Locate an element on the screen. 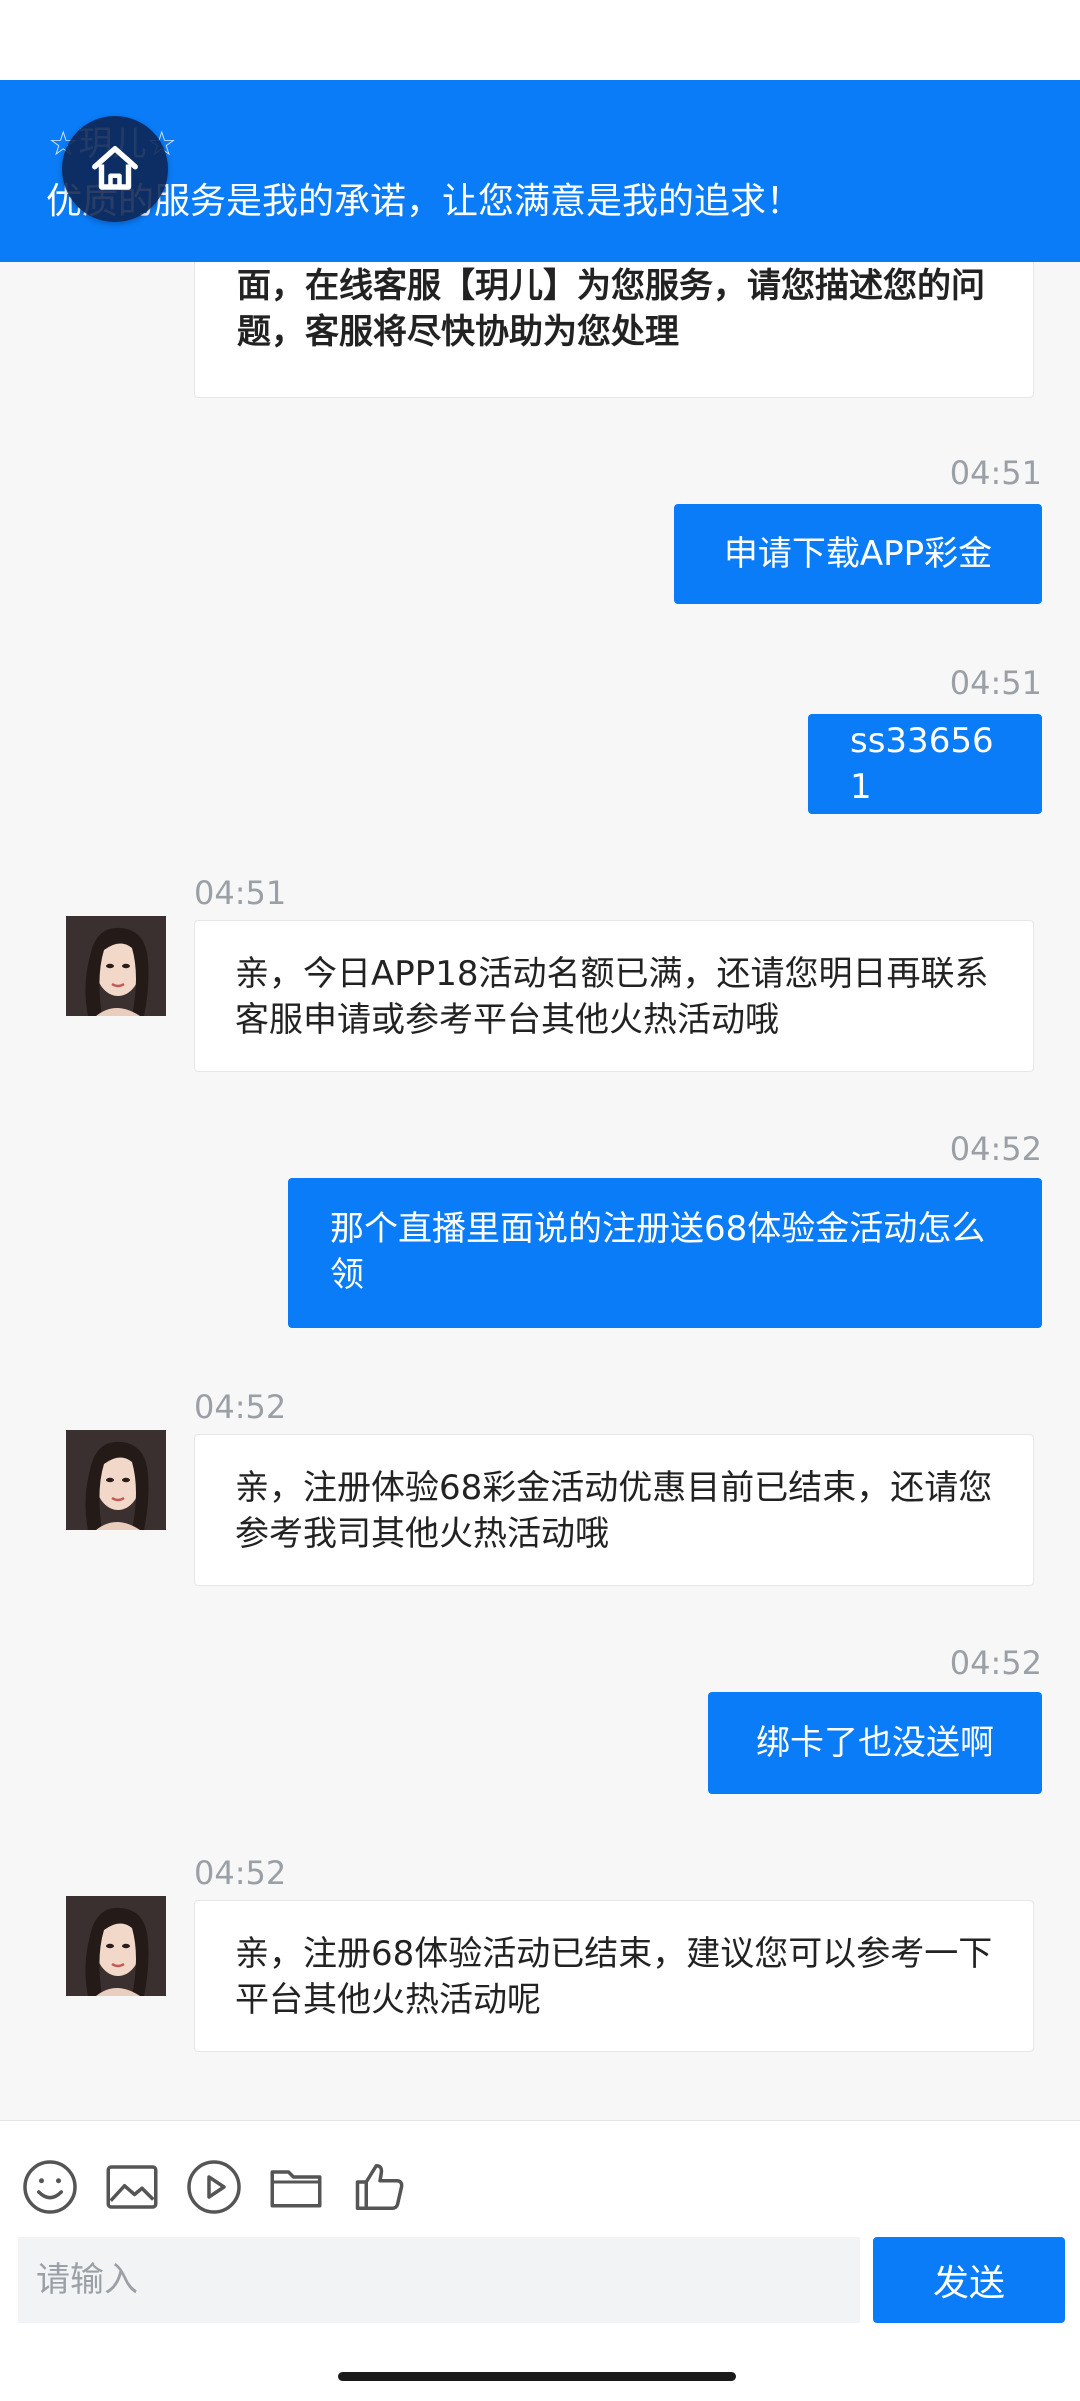 The width and height of the screenshot is (1080, 2401). incoming-message: 亲，注册体验68彩金活动优惠目前已结束，还请您参考我司其他火热活动哦 is located at coordinates (614, 1510).